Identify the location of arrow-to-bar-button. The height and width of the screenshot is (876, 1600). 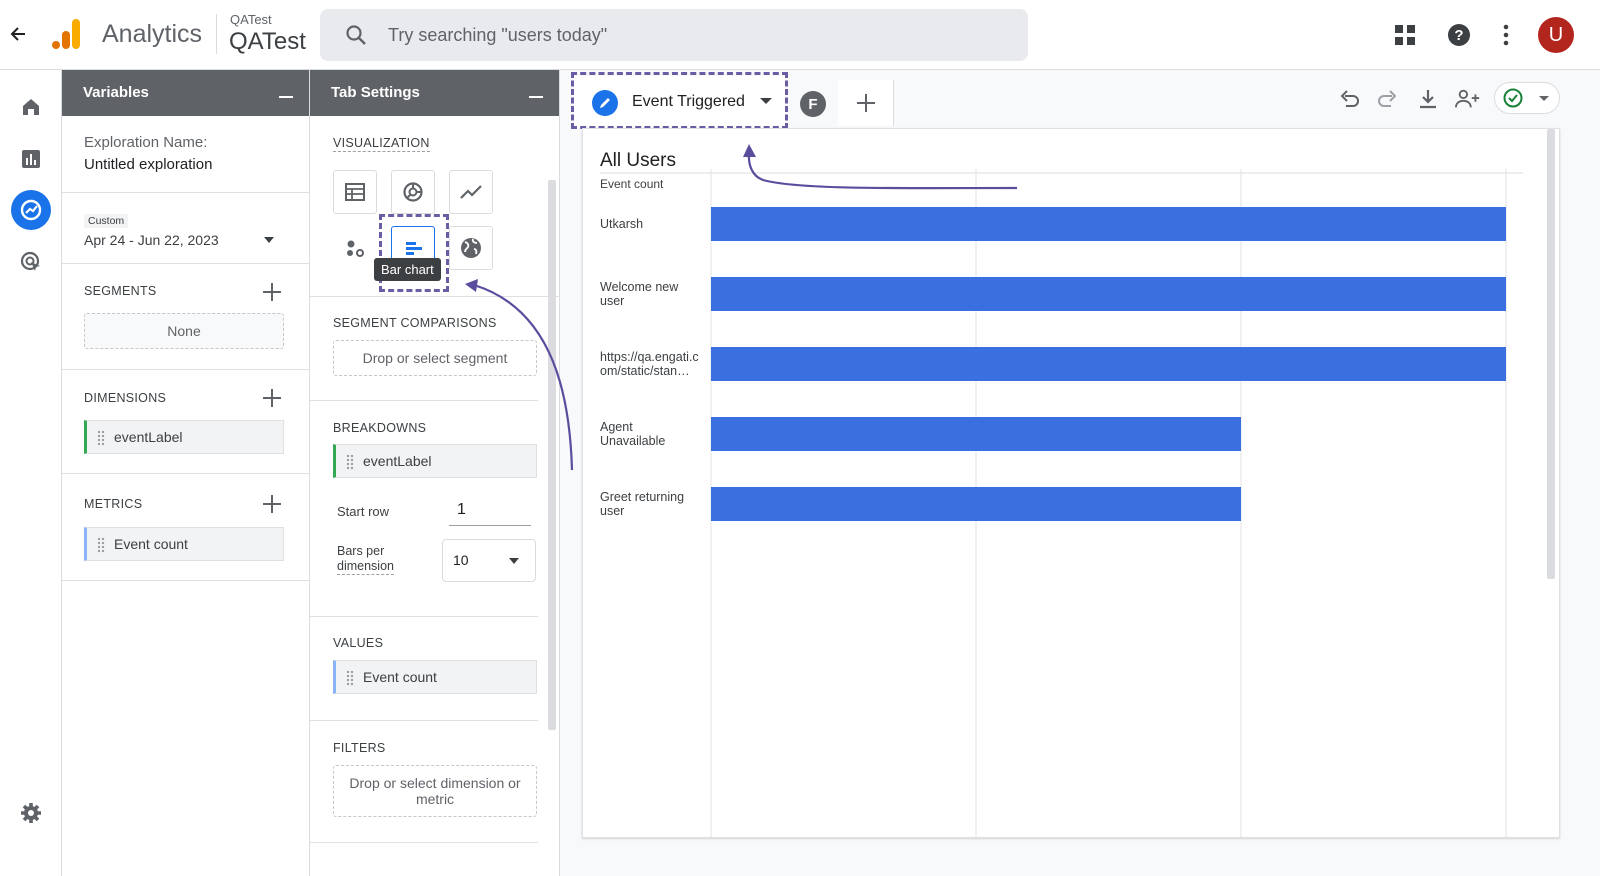
(523, 377).